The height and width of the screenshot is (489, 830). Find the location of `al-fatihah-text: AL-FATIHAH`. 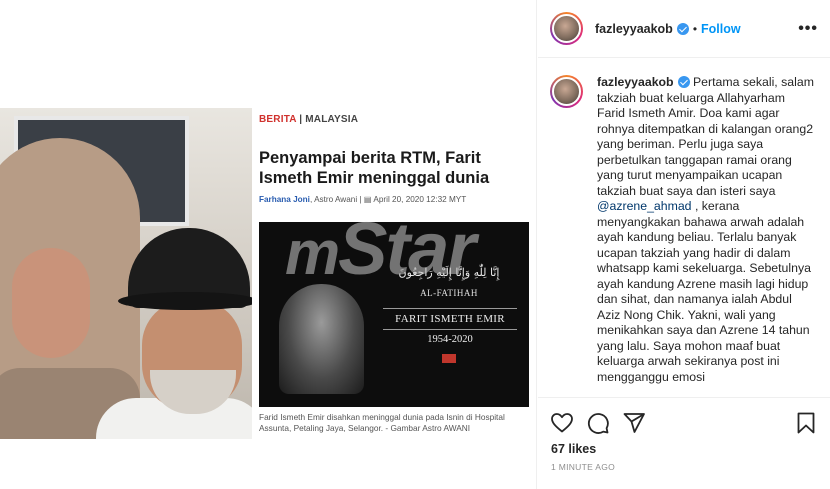

al-fatihah-text: AL-FATIHAH is located at coordinates (449, 293).